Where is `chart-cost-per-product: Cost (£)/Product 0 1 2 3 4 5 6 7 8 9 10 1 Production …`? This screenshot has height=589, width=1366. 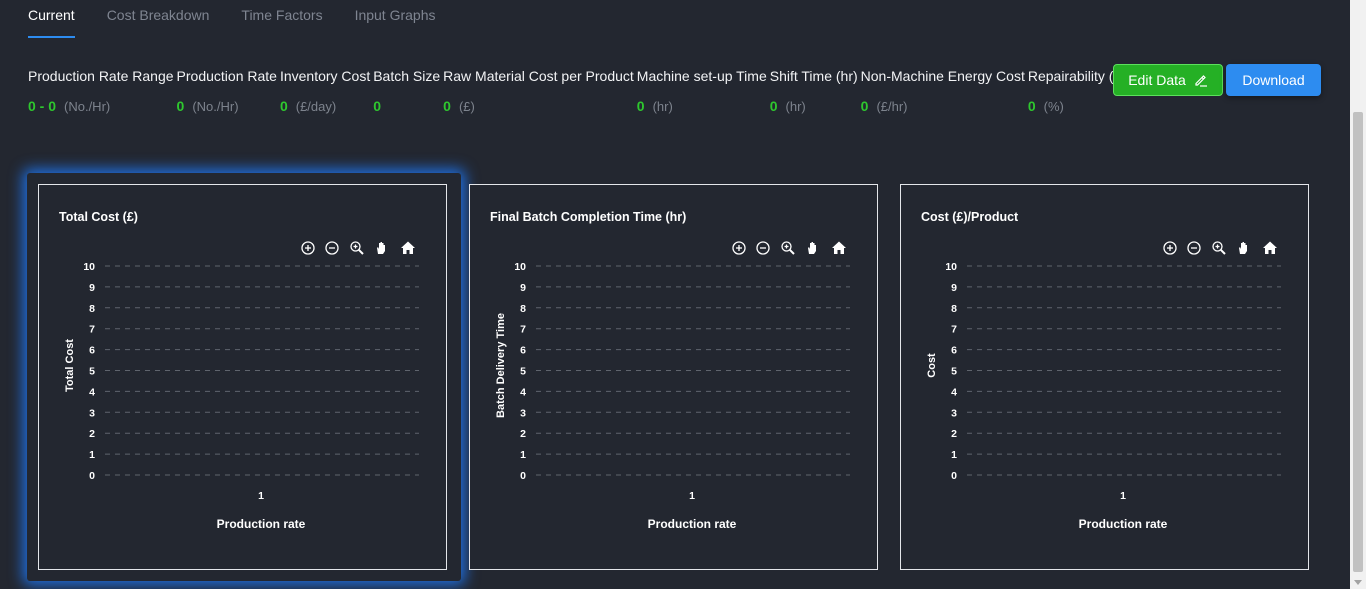
chart-cost-per-product: Cost (£)/Product 0 1 2 3 4 5 6 7 8 9 10 1 Production … is located at coordinates (1101, 370).